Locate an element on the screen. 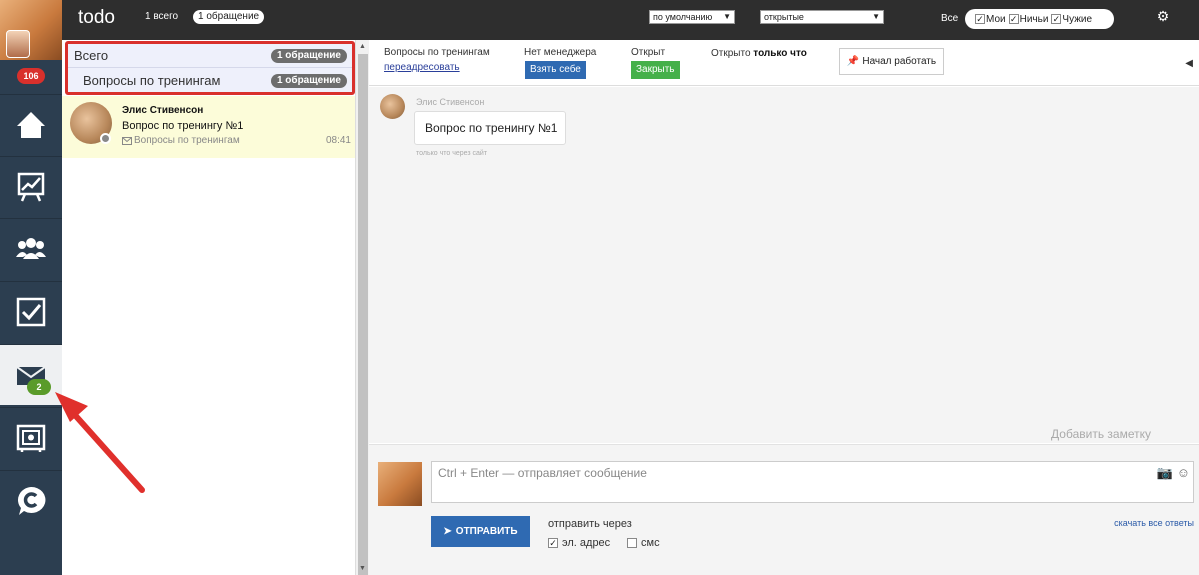  filter-nobodys-label: Ничьи is located at coordinates (1034, 19).